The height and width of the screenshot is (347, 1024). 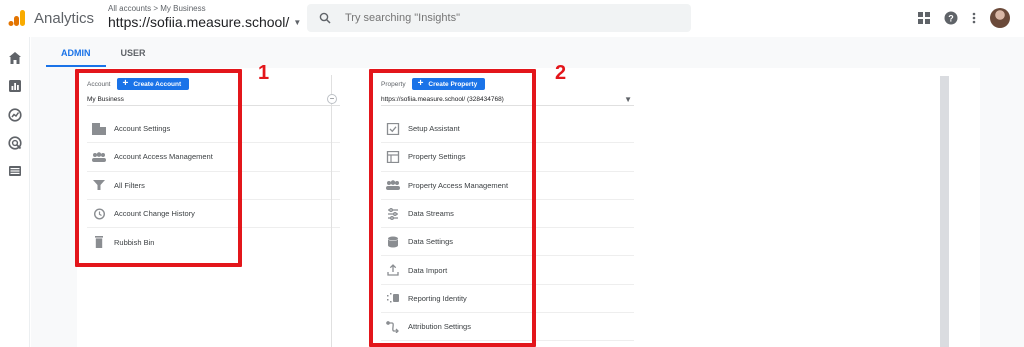 I want to click on reports-icon, so click(x=15, y=86).